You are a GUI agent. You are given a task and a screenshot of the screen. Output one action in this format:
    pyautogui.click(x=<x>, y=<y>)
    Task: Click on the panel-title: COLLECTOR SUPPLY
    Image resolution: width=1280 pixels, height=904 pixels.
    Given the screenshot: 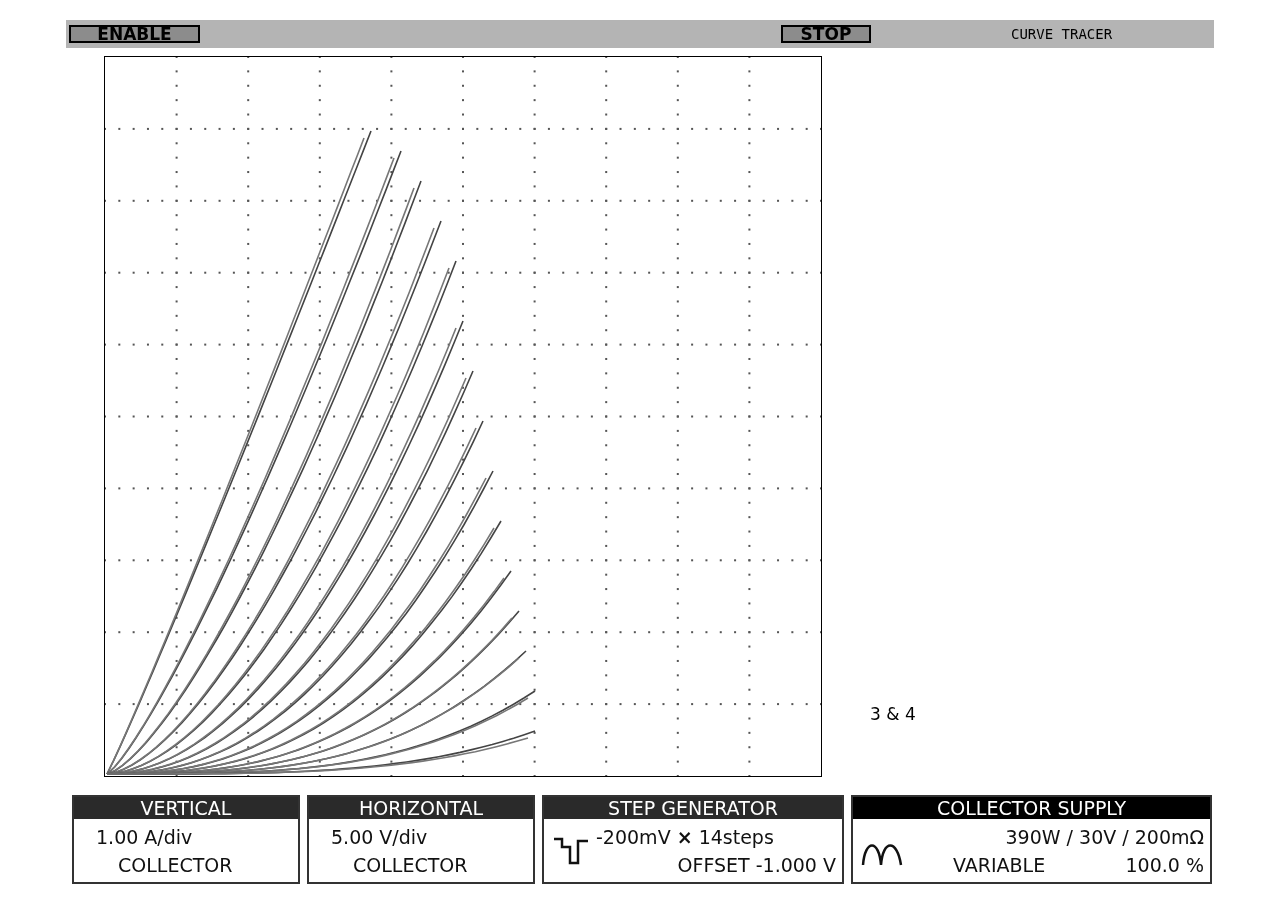 What is the action you would take?
    pyautogui.click(x=1031, y=808)
    